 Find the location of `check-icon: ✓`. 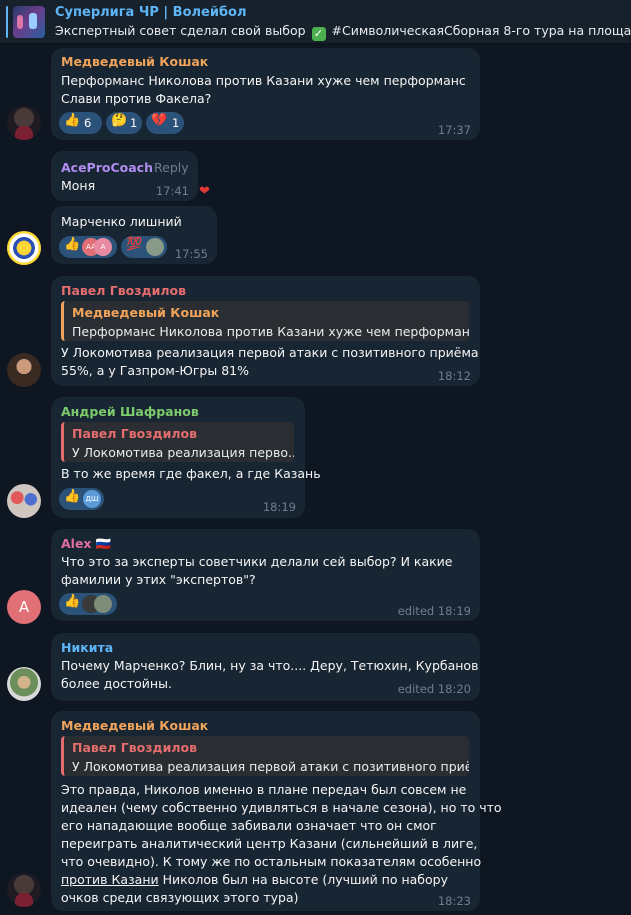

check-icon: ✓ is located at coordinates (318, 34).